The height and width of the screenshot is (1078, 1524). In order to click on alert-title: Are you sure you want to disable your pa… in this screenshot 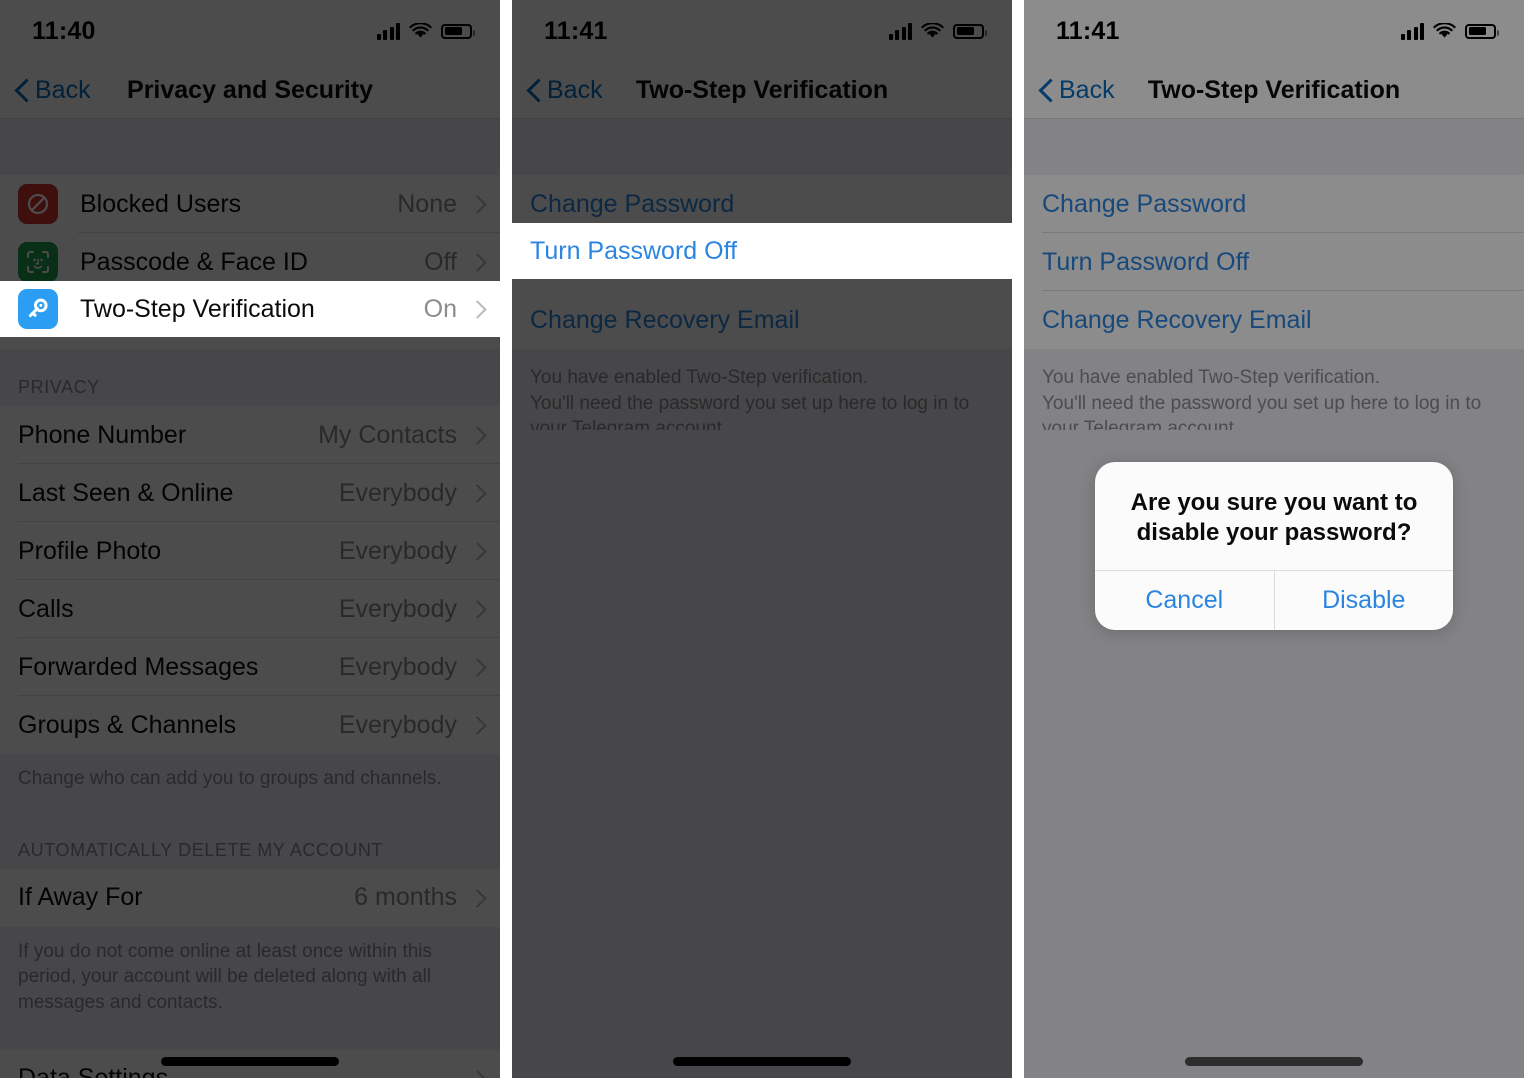, I will do `click(1274, 517)`.